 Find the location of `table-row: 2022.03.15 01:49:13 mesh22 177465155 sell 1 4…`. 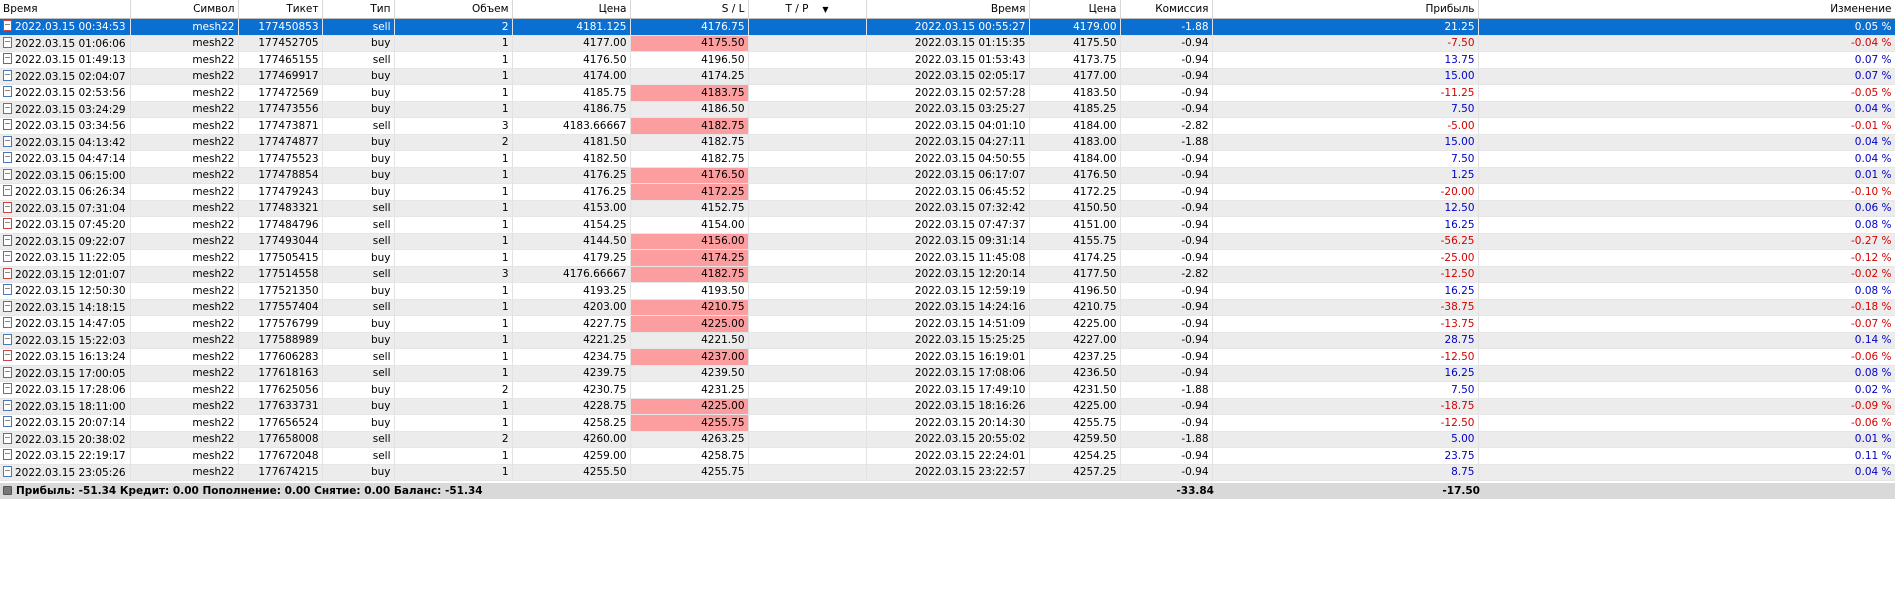

table-row: 2022.03.15 01:49:13 mesh22 177465155 sell 1 4… is located at coordinates (947, 60).